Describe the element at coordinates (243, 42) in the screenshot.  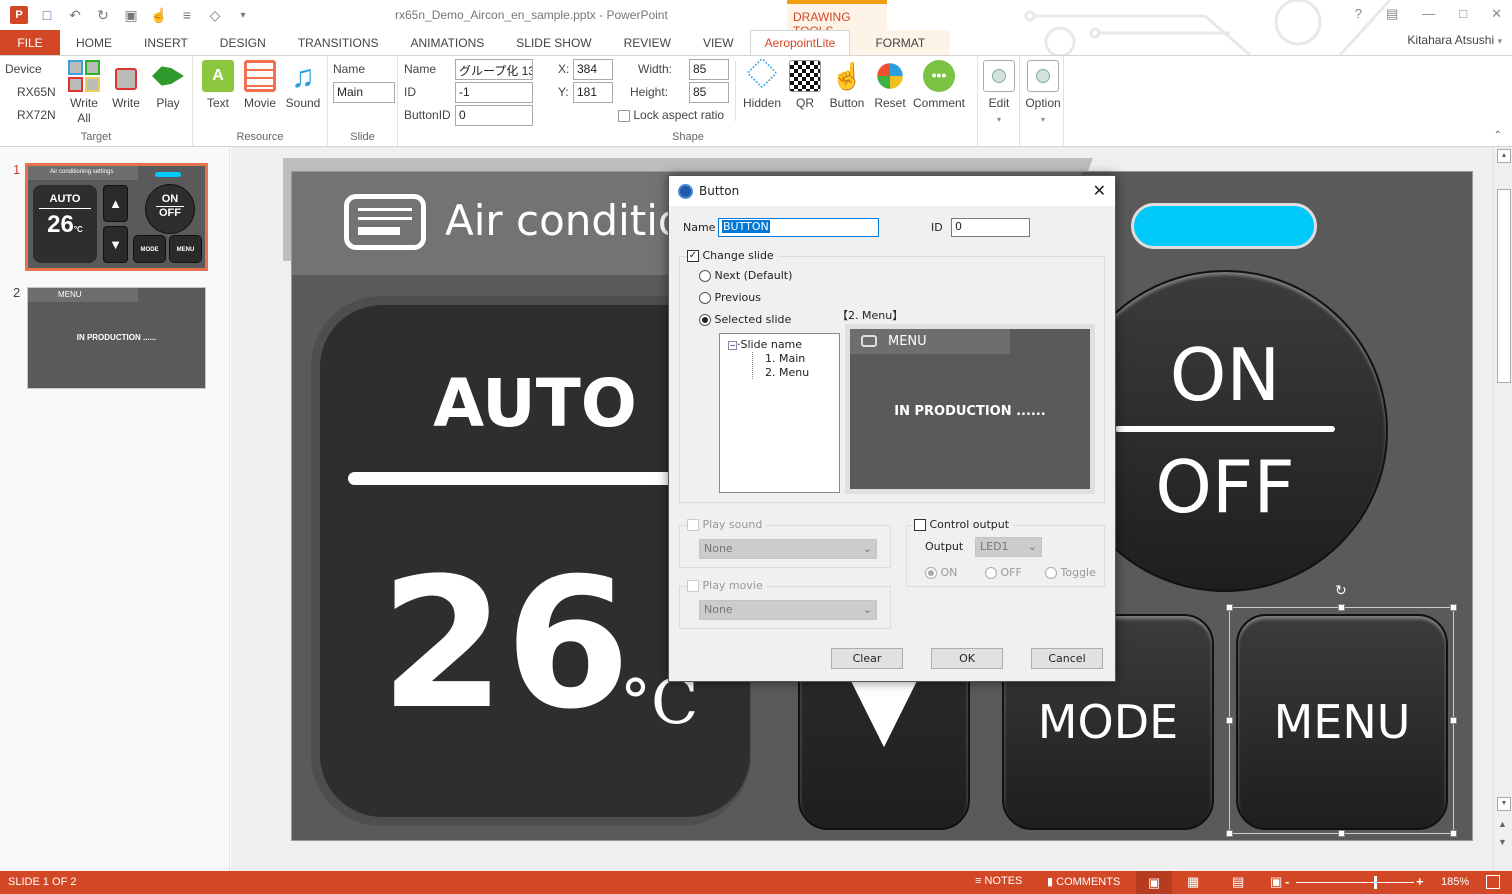
I see `tab-design: DESIGN` at that location.